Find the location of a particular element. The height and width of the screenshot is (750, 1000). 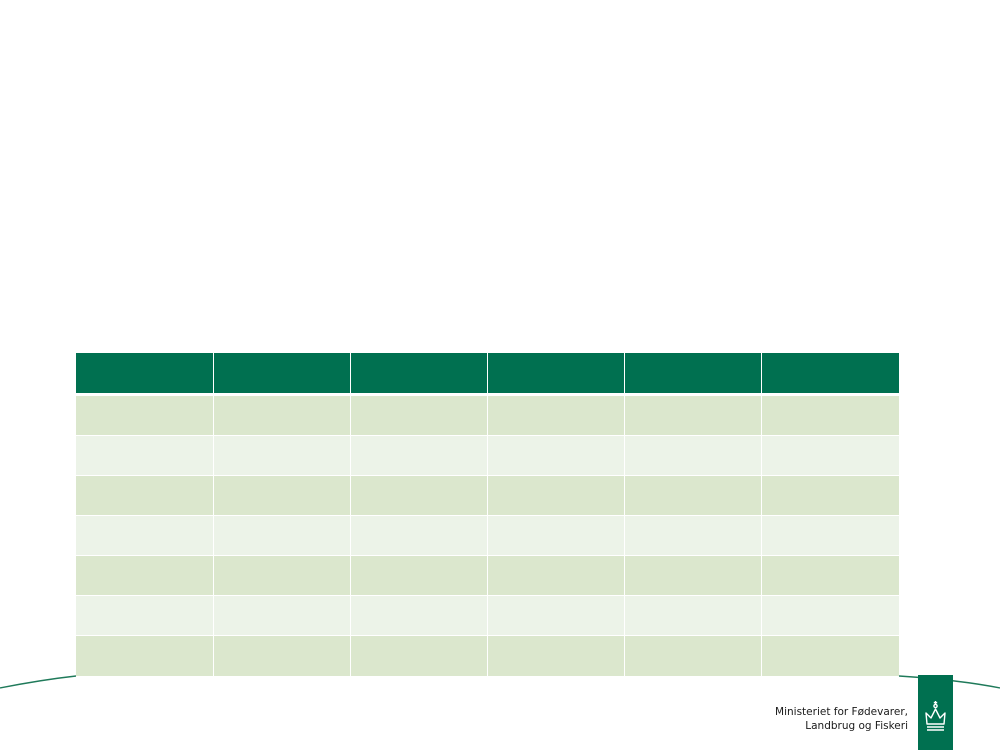

table-header-row is located at coordinates (487, 374).